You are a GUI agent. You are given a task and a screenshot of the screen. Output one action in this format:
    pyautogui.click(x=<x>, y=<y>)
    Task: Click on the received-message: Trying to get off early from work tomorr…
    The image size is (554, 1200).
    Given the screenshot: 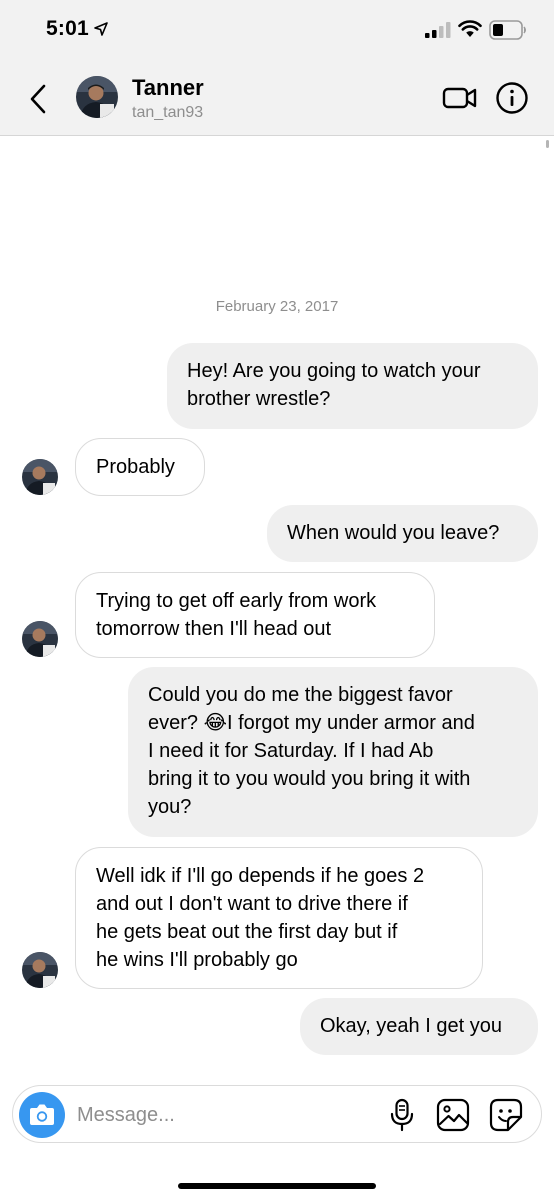 What is the action you would take?
    pyautogui.click(x=255, y=615)
    